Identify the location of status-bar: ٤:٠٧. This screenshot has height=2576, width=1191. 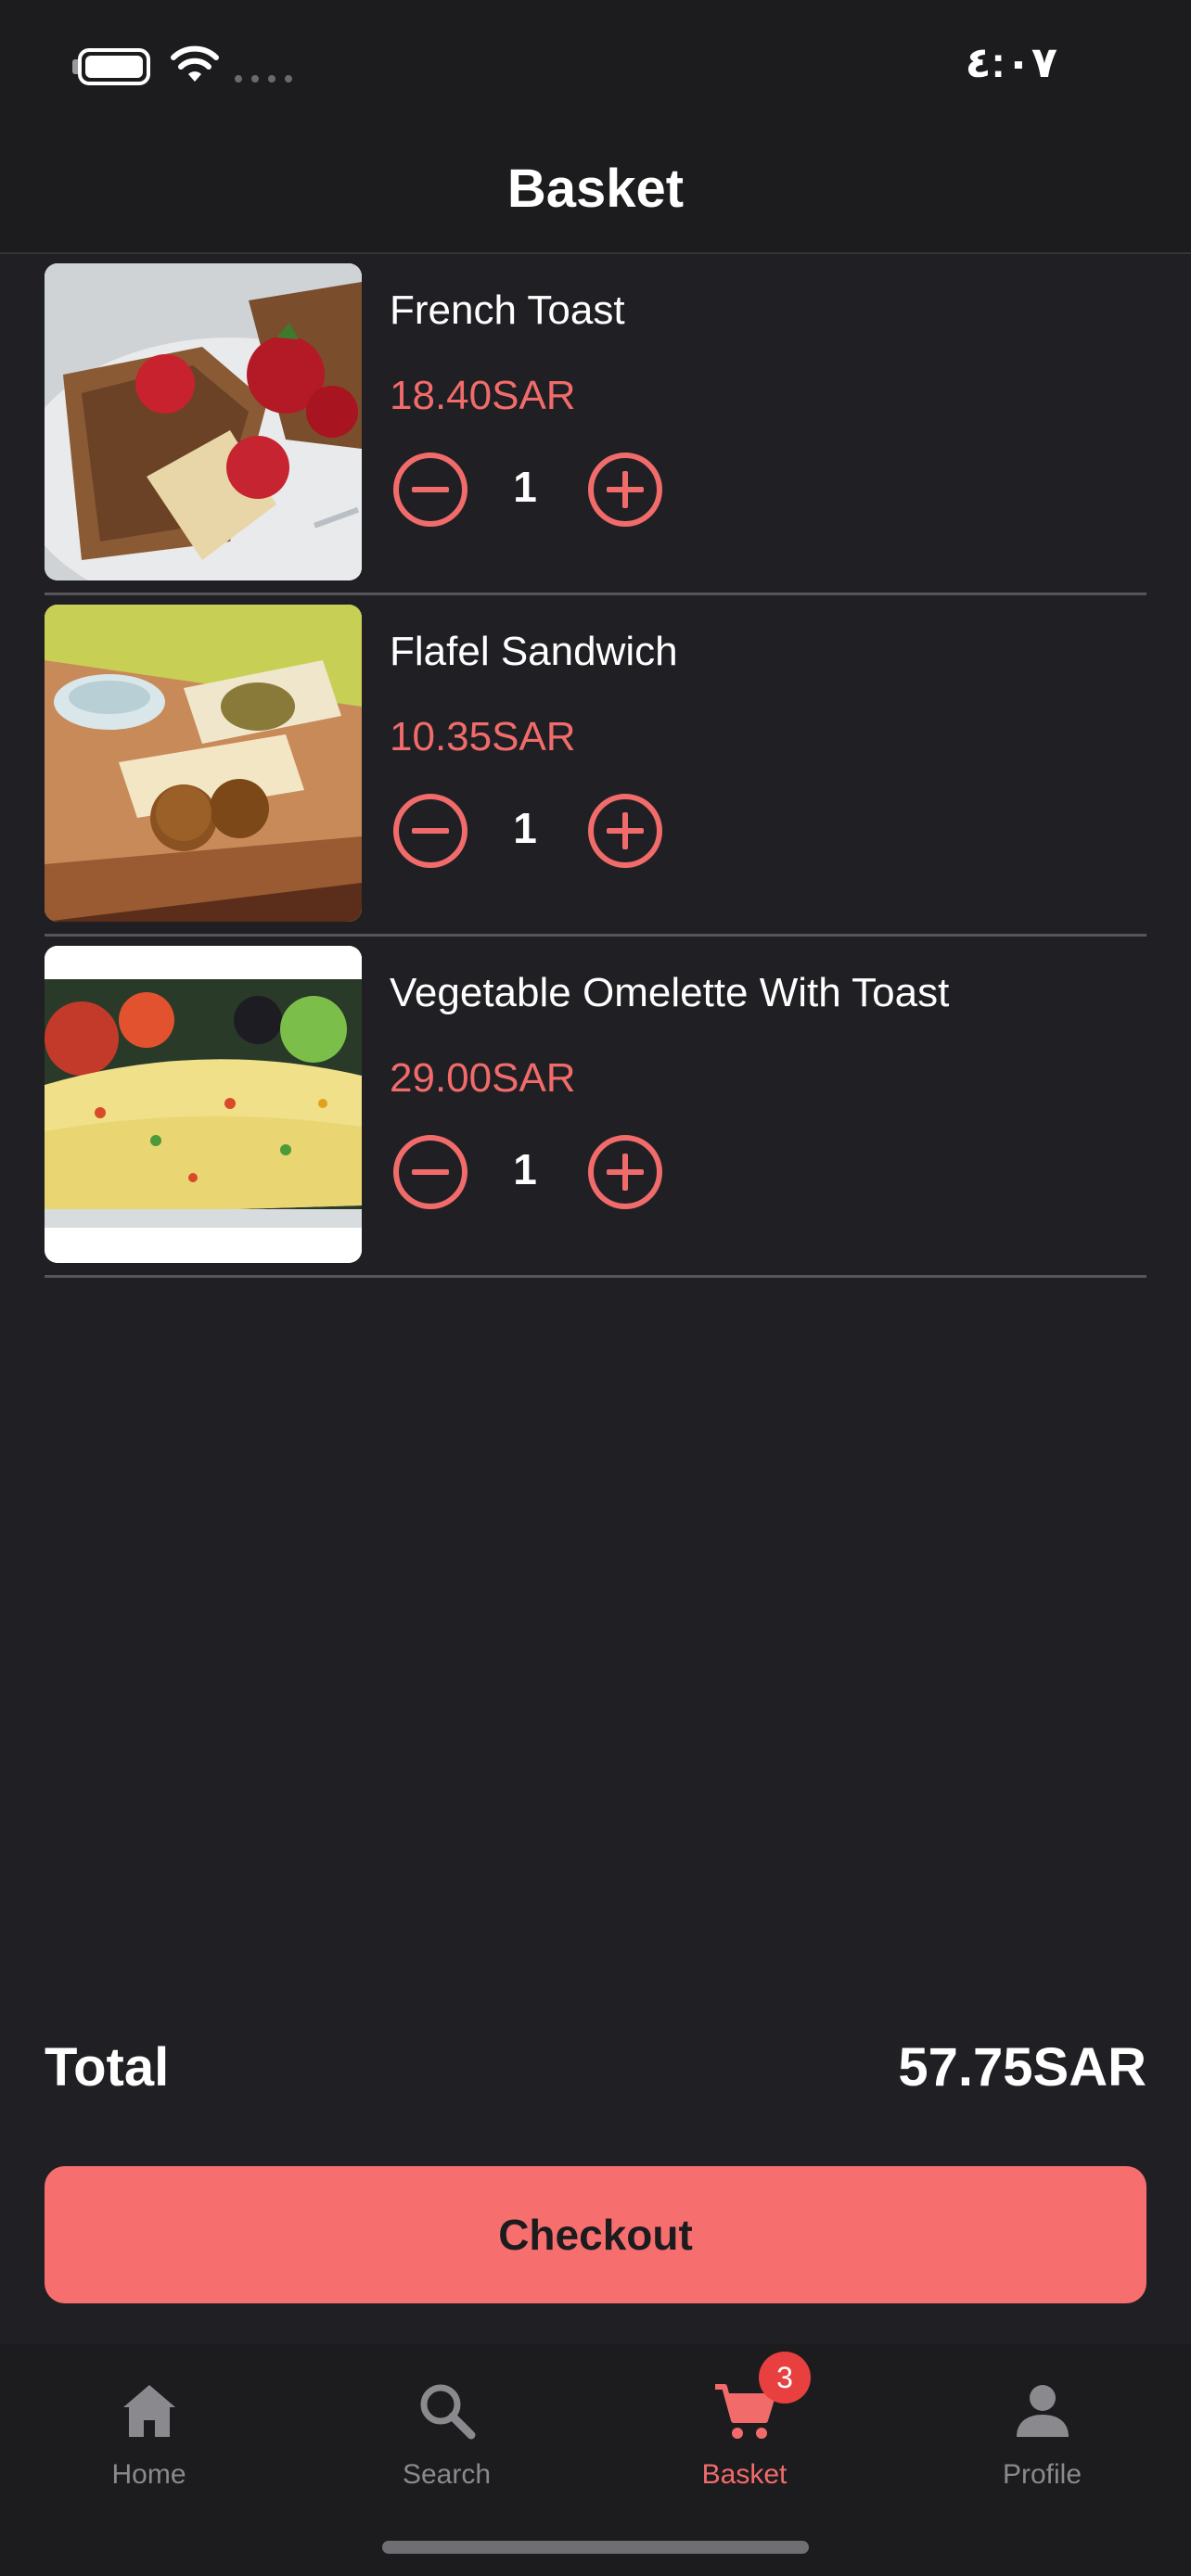
(595, 69).